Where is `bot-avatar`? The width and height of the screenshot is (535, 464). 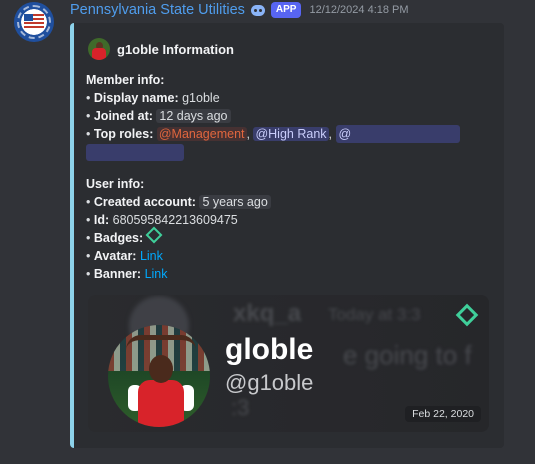
bot-avatar is located at coordinates (34, 22).